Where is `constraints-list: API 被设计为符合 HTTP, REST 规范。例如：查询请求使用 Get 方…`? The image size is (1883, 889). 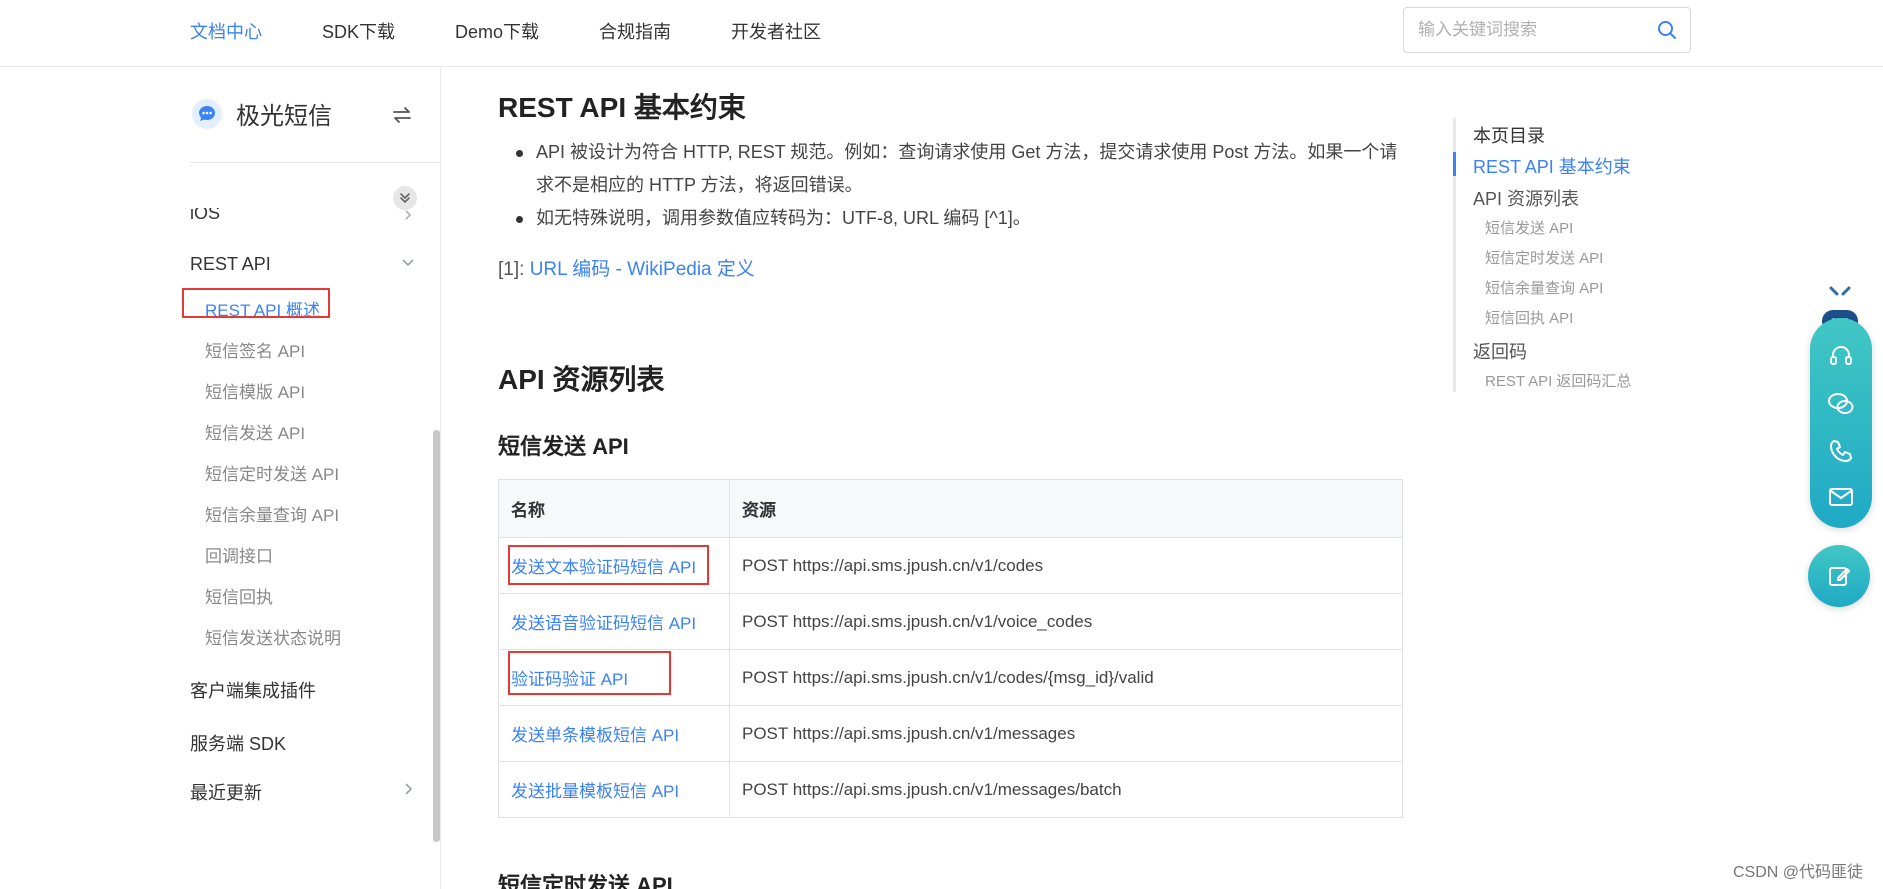
constraints-list: API 被设计为符合 HTTP, REST 规范。例如：查询请求使用 Get 方… is located at coordinates (950, 185).